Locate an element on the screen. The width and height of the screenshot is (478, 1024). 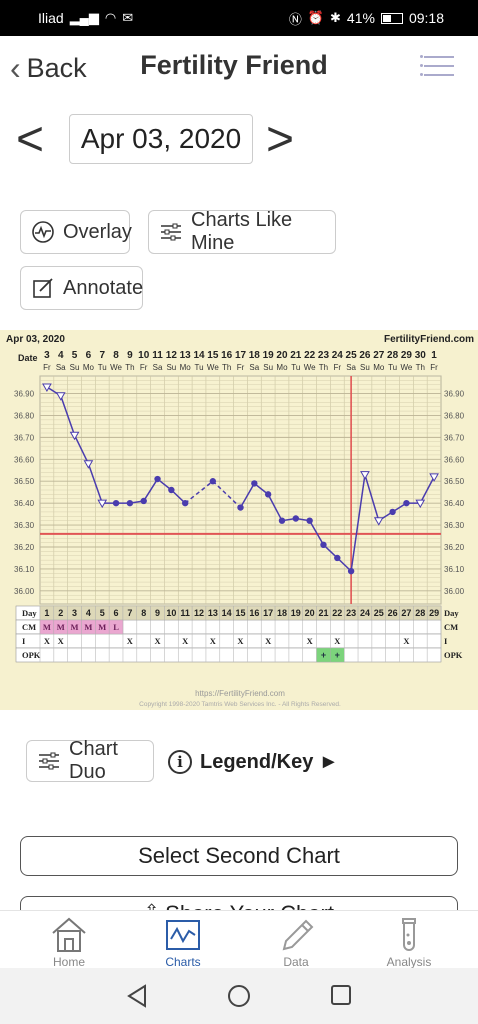
y-tick-label-left: 36.80 is located at coordinates (24, 415).